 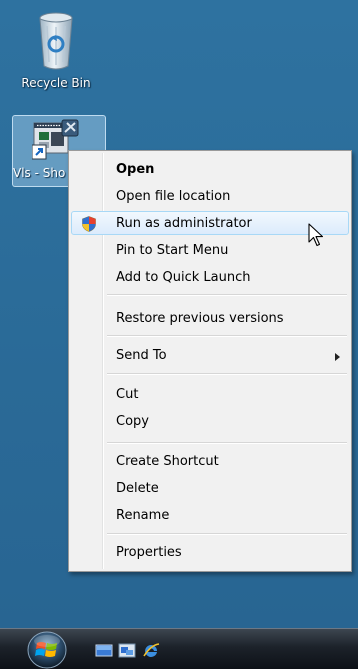 I want to click on menu-item-copy: Copy, so click(x=210, y=421).